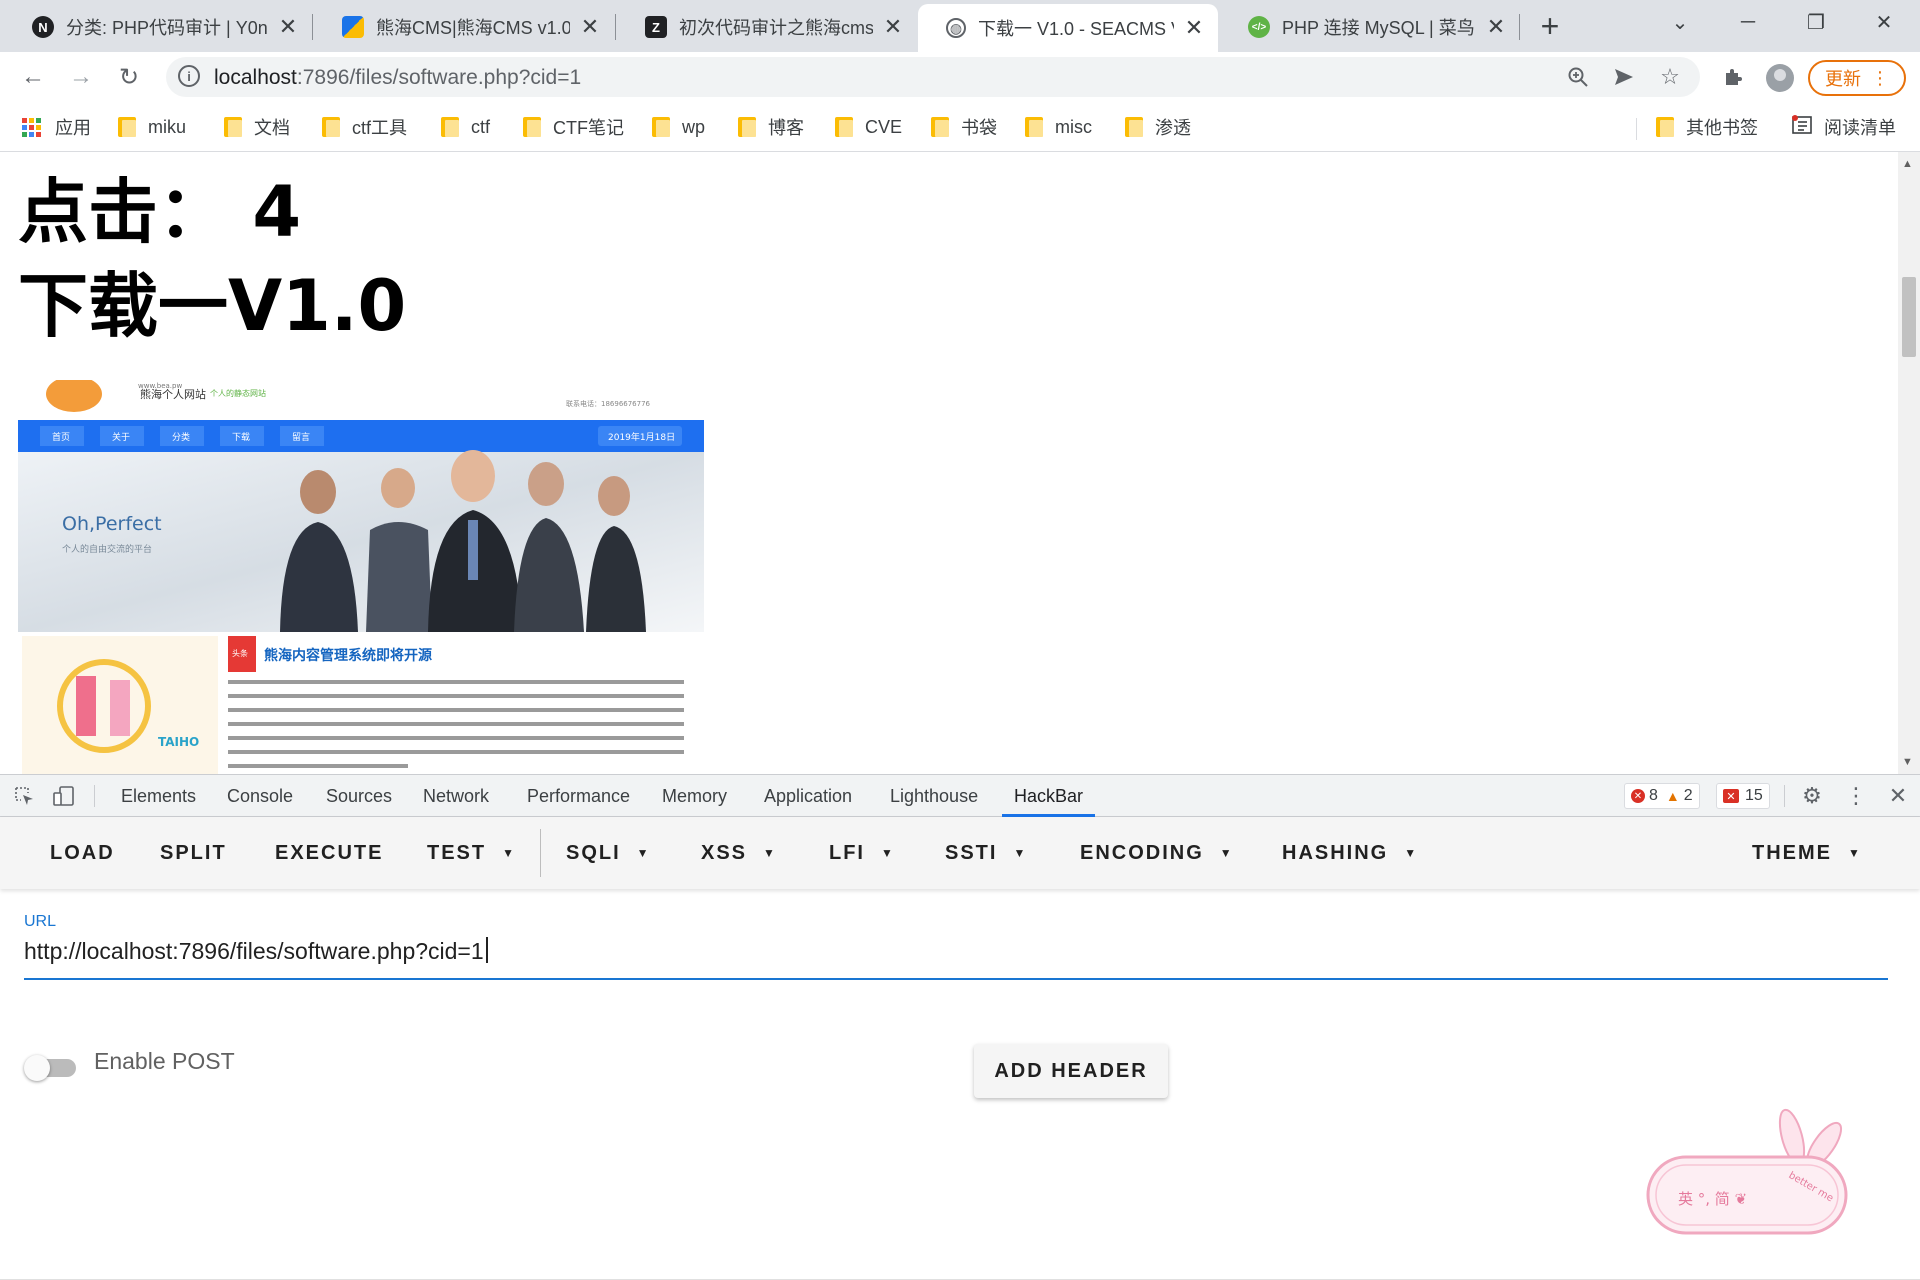  Describe the element at coordinates (1156, 853) in the screenshot. I see `hackbar-encoding-menu: ENCODING ▼` at that location.